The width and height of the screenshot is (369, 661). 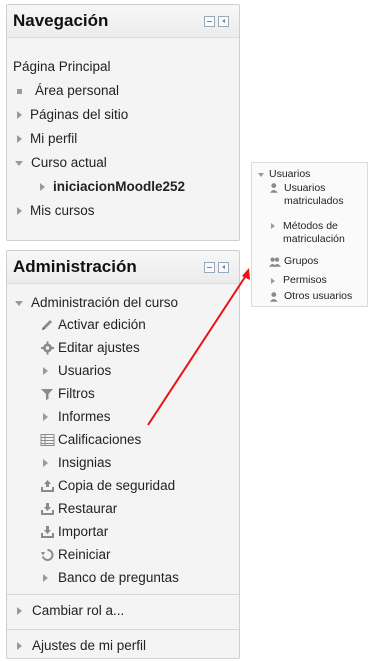 I want to click on pencil-icon, so click(x=47, y=325).